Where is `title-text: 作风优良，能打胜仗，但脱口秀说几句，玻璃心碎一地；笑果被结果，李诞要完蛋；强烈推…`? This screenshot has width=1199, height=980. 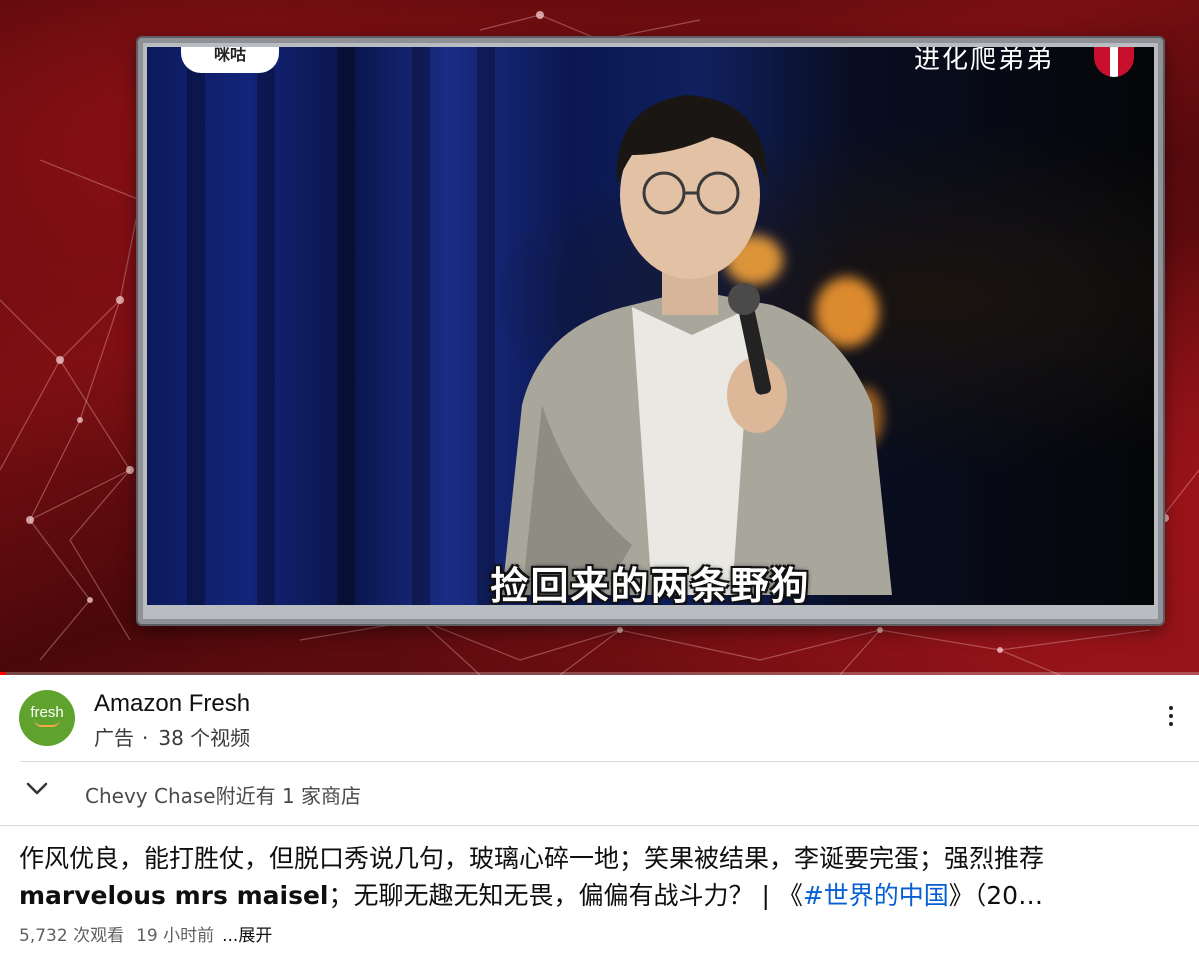 title-text: 作风优良，能打胜仗，但脱口秀说几句，玻璃心碎一地；笑果被结果，李诞要完蛋；强烈推… is located at coordinates (532, 858).